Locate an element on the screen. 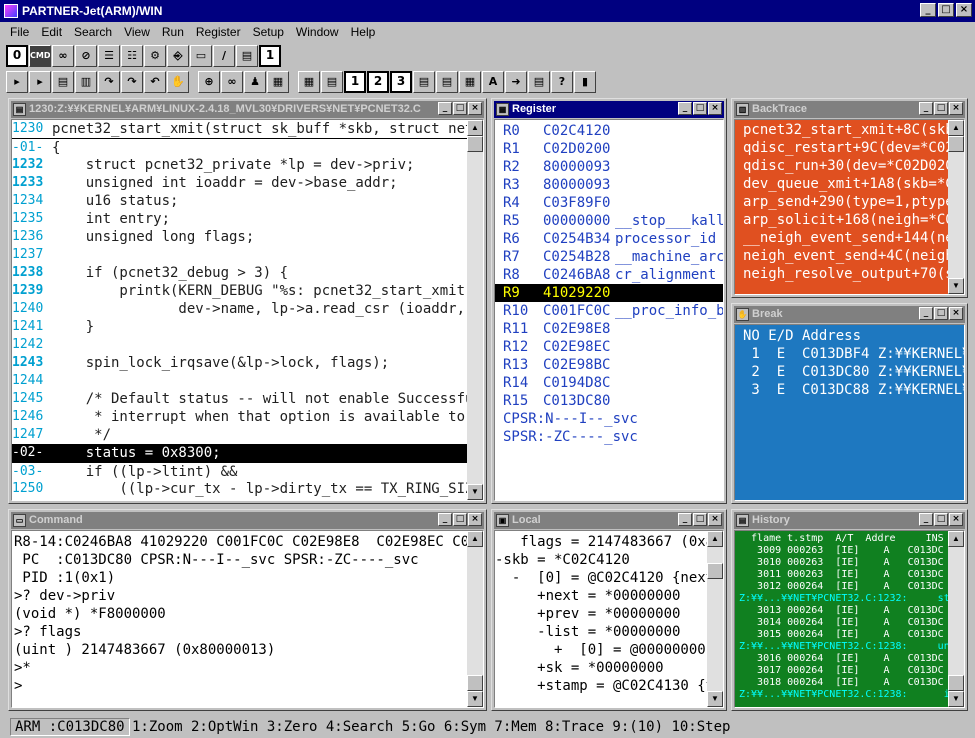 This screenshot has width=975, height=738. toolbar2-button-21-icon: A is located at coordinates (493, 82).